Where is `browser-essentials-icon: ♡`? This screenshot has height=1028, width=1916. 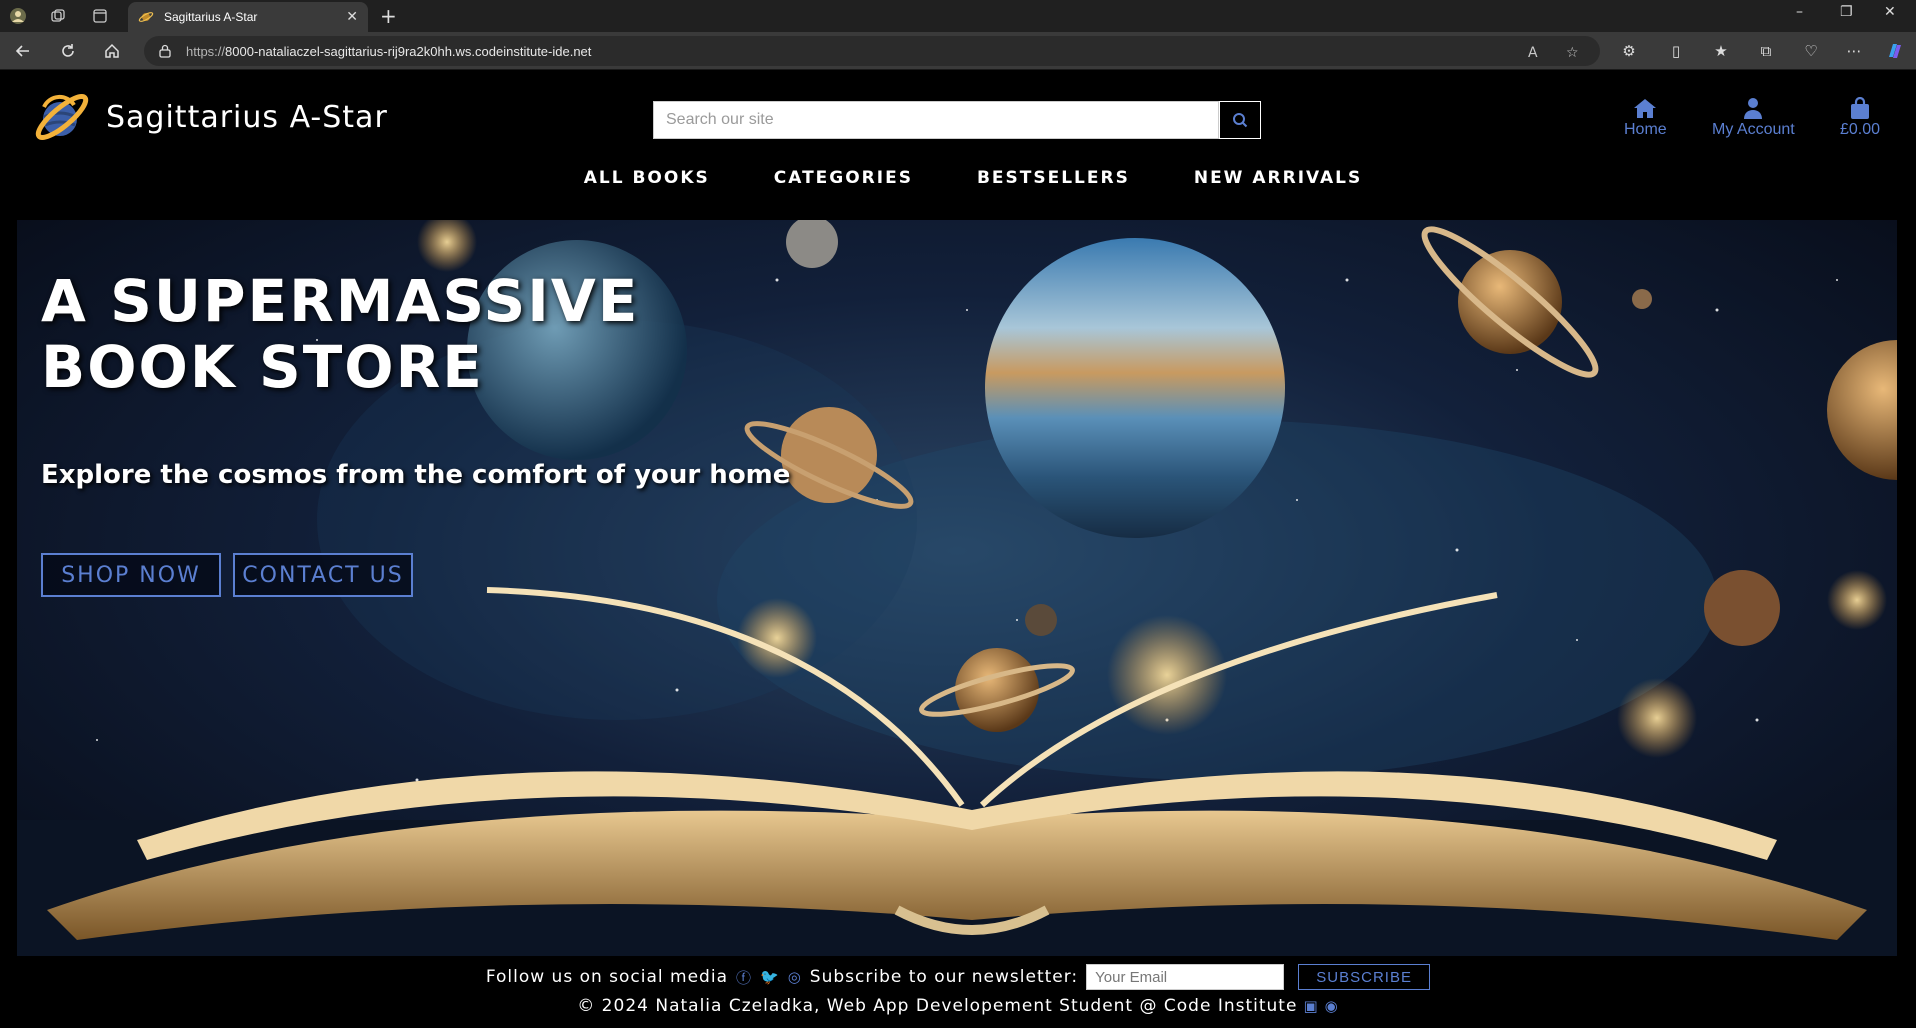 browser-essentials-icon: ♡ is located at coordinates (1811, 51).